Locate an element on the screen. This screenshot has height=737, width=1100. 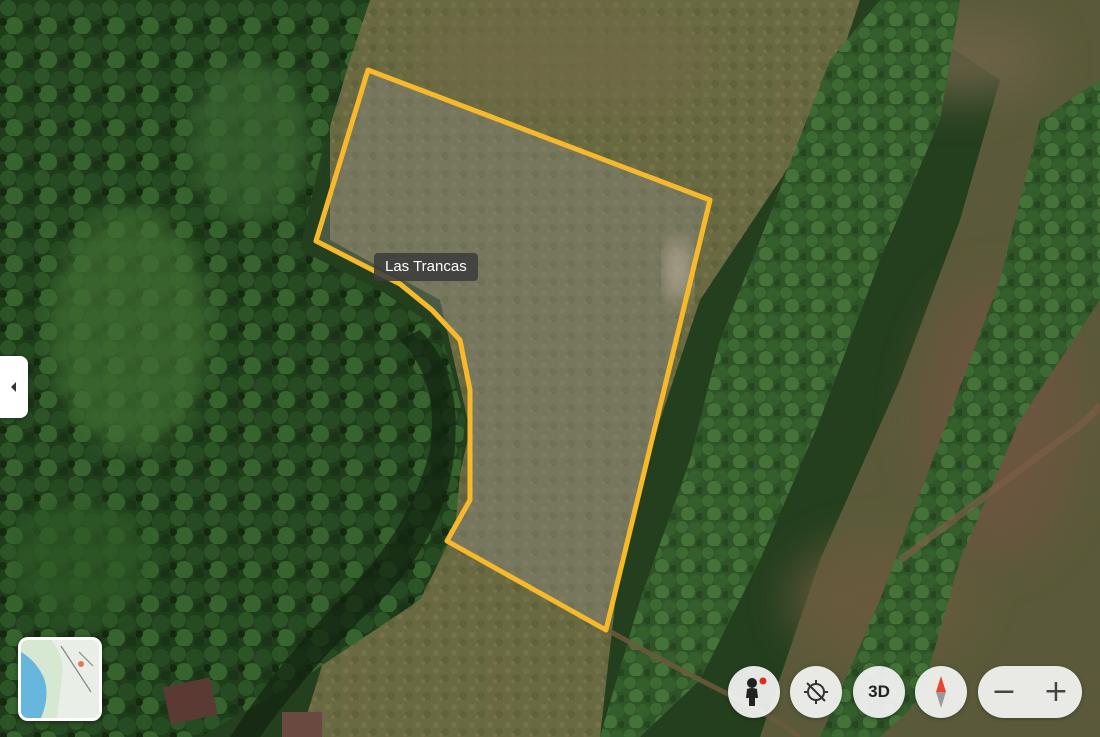
street-view-button is located at coordinates (754, 692).